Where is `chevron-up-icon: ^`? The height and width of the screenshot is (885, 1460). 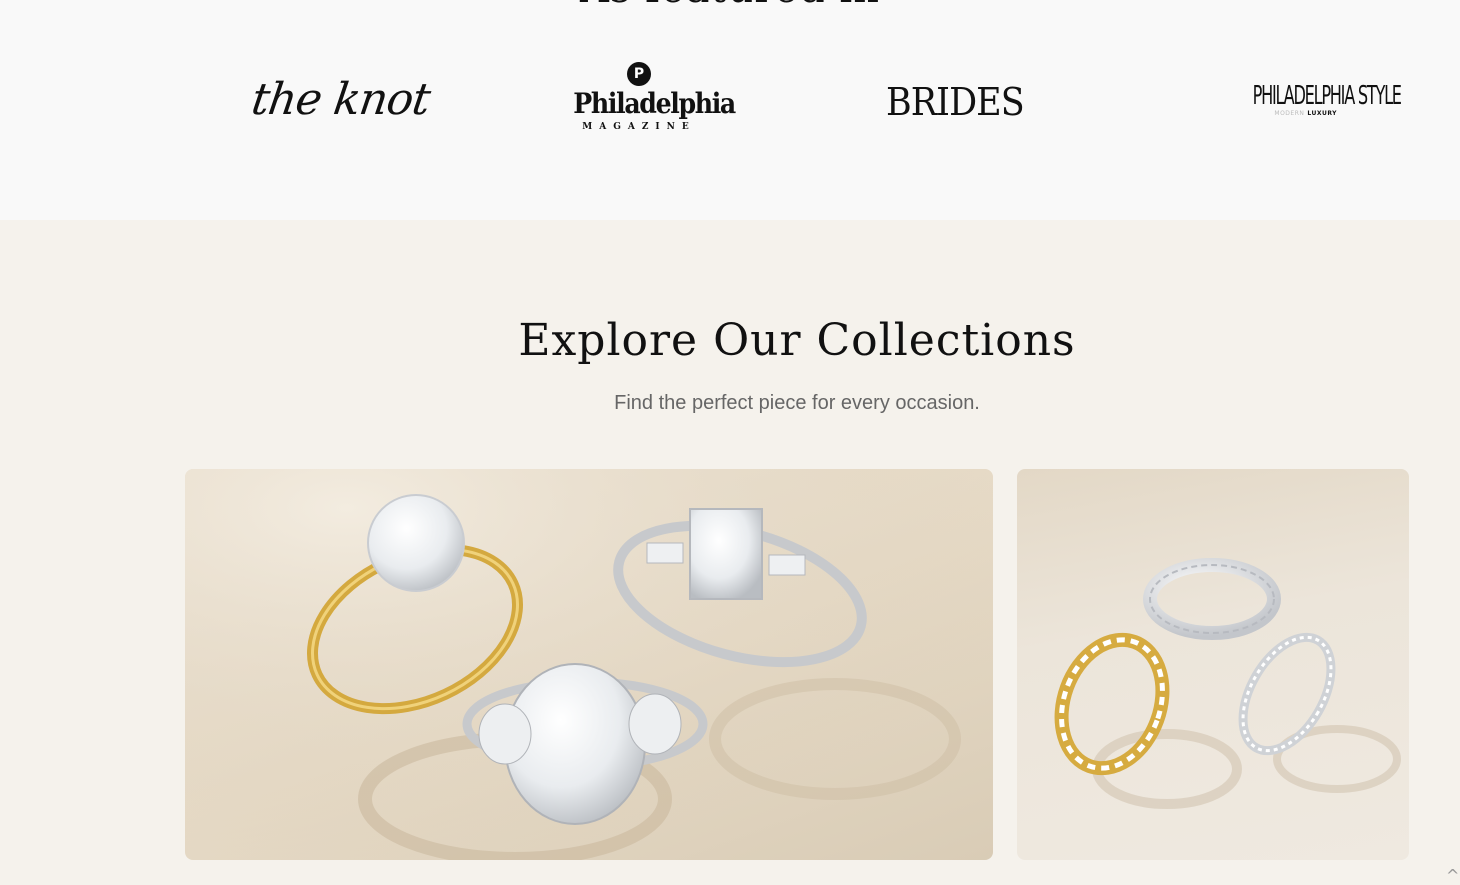
chevron-up-icon: ^ is located at coordinates (1452, 875).